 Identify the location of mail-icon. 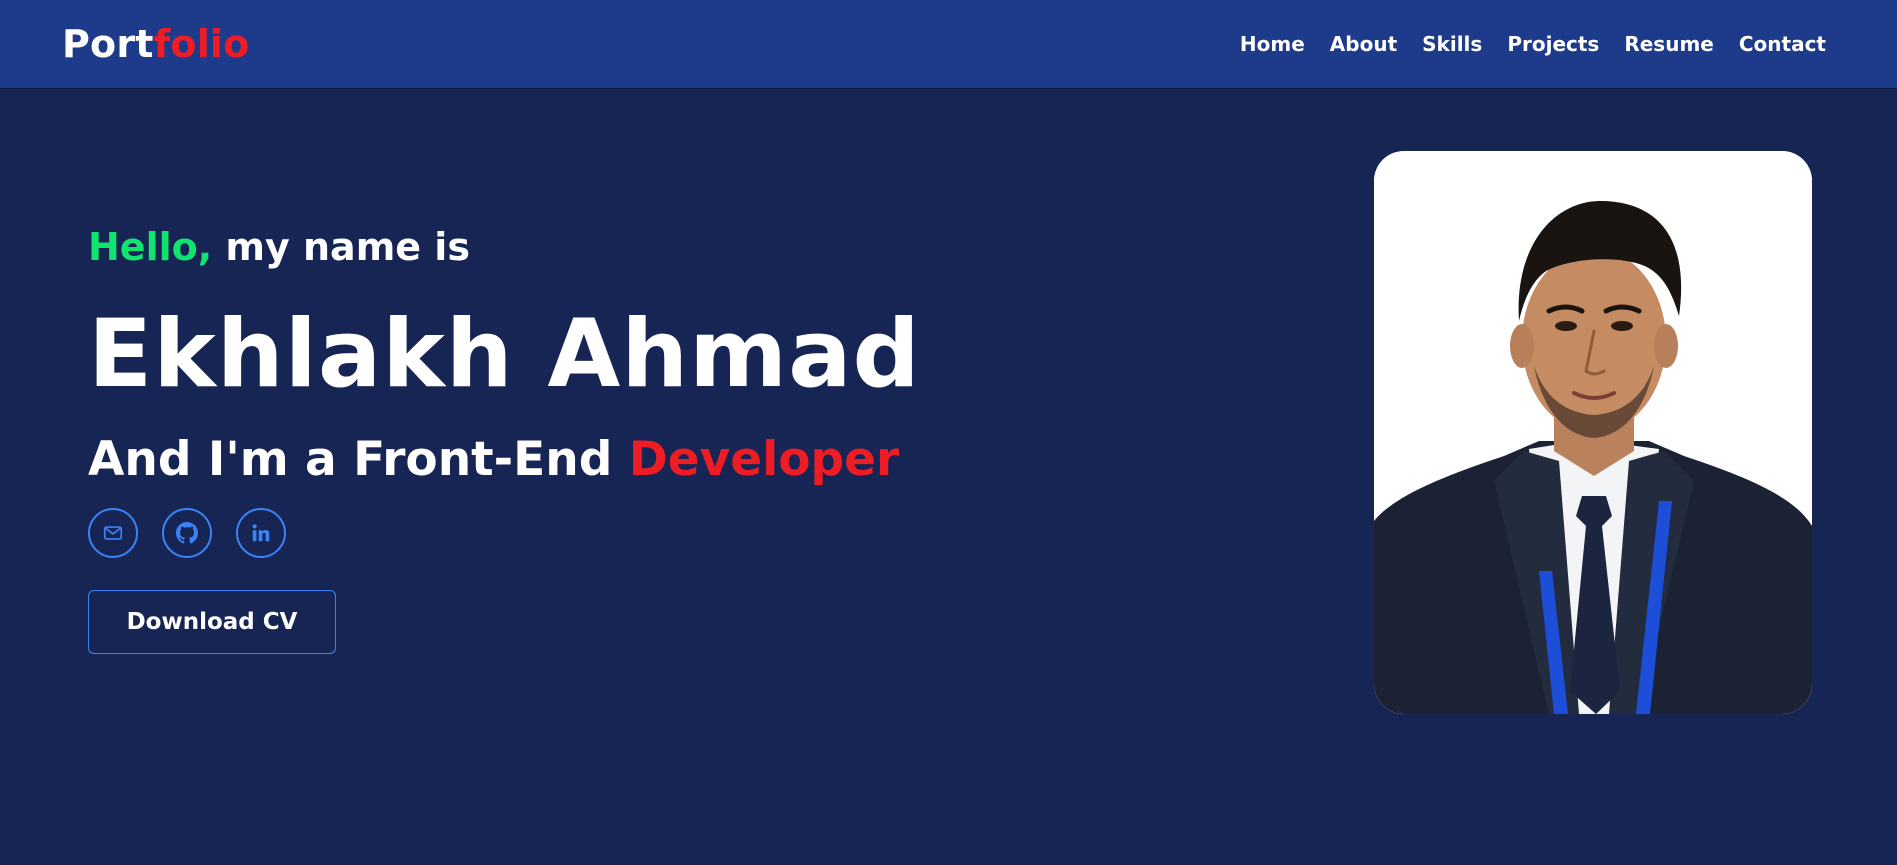
(113, 533).